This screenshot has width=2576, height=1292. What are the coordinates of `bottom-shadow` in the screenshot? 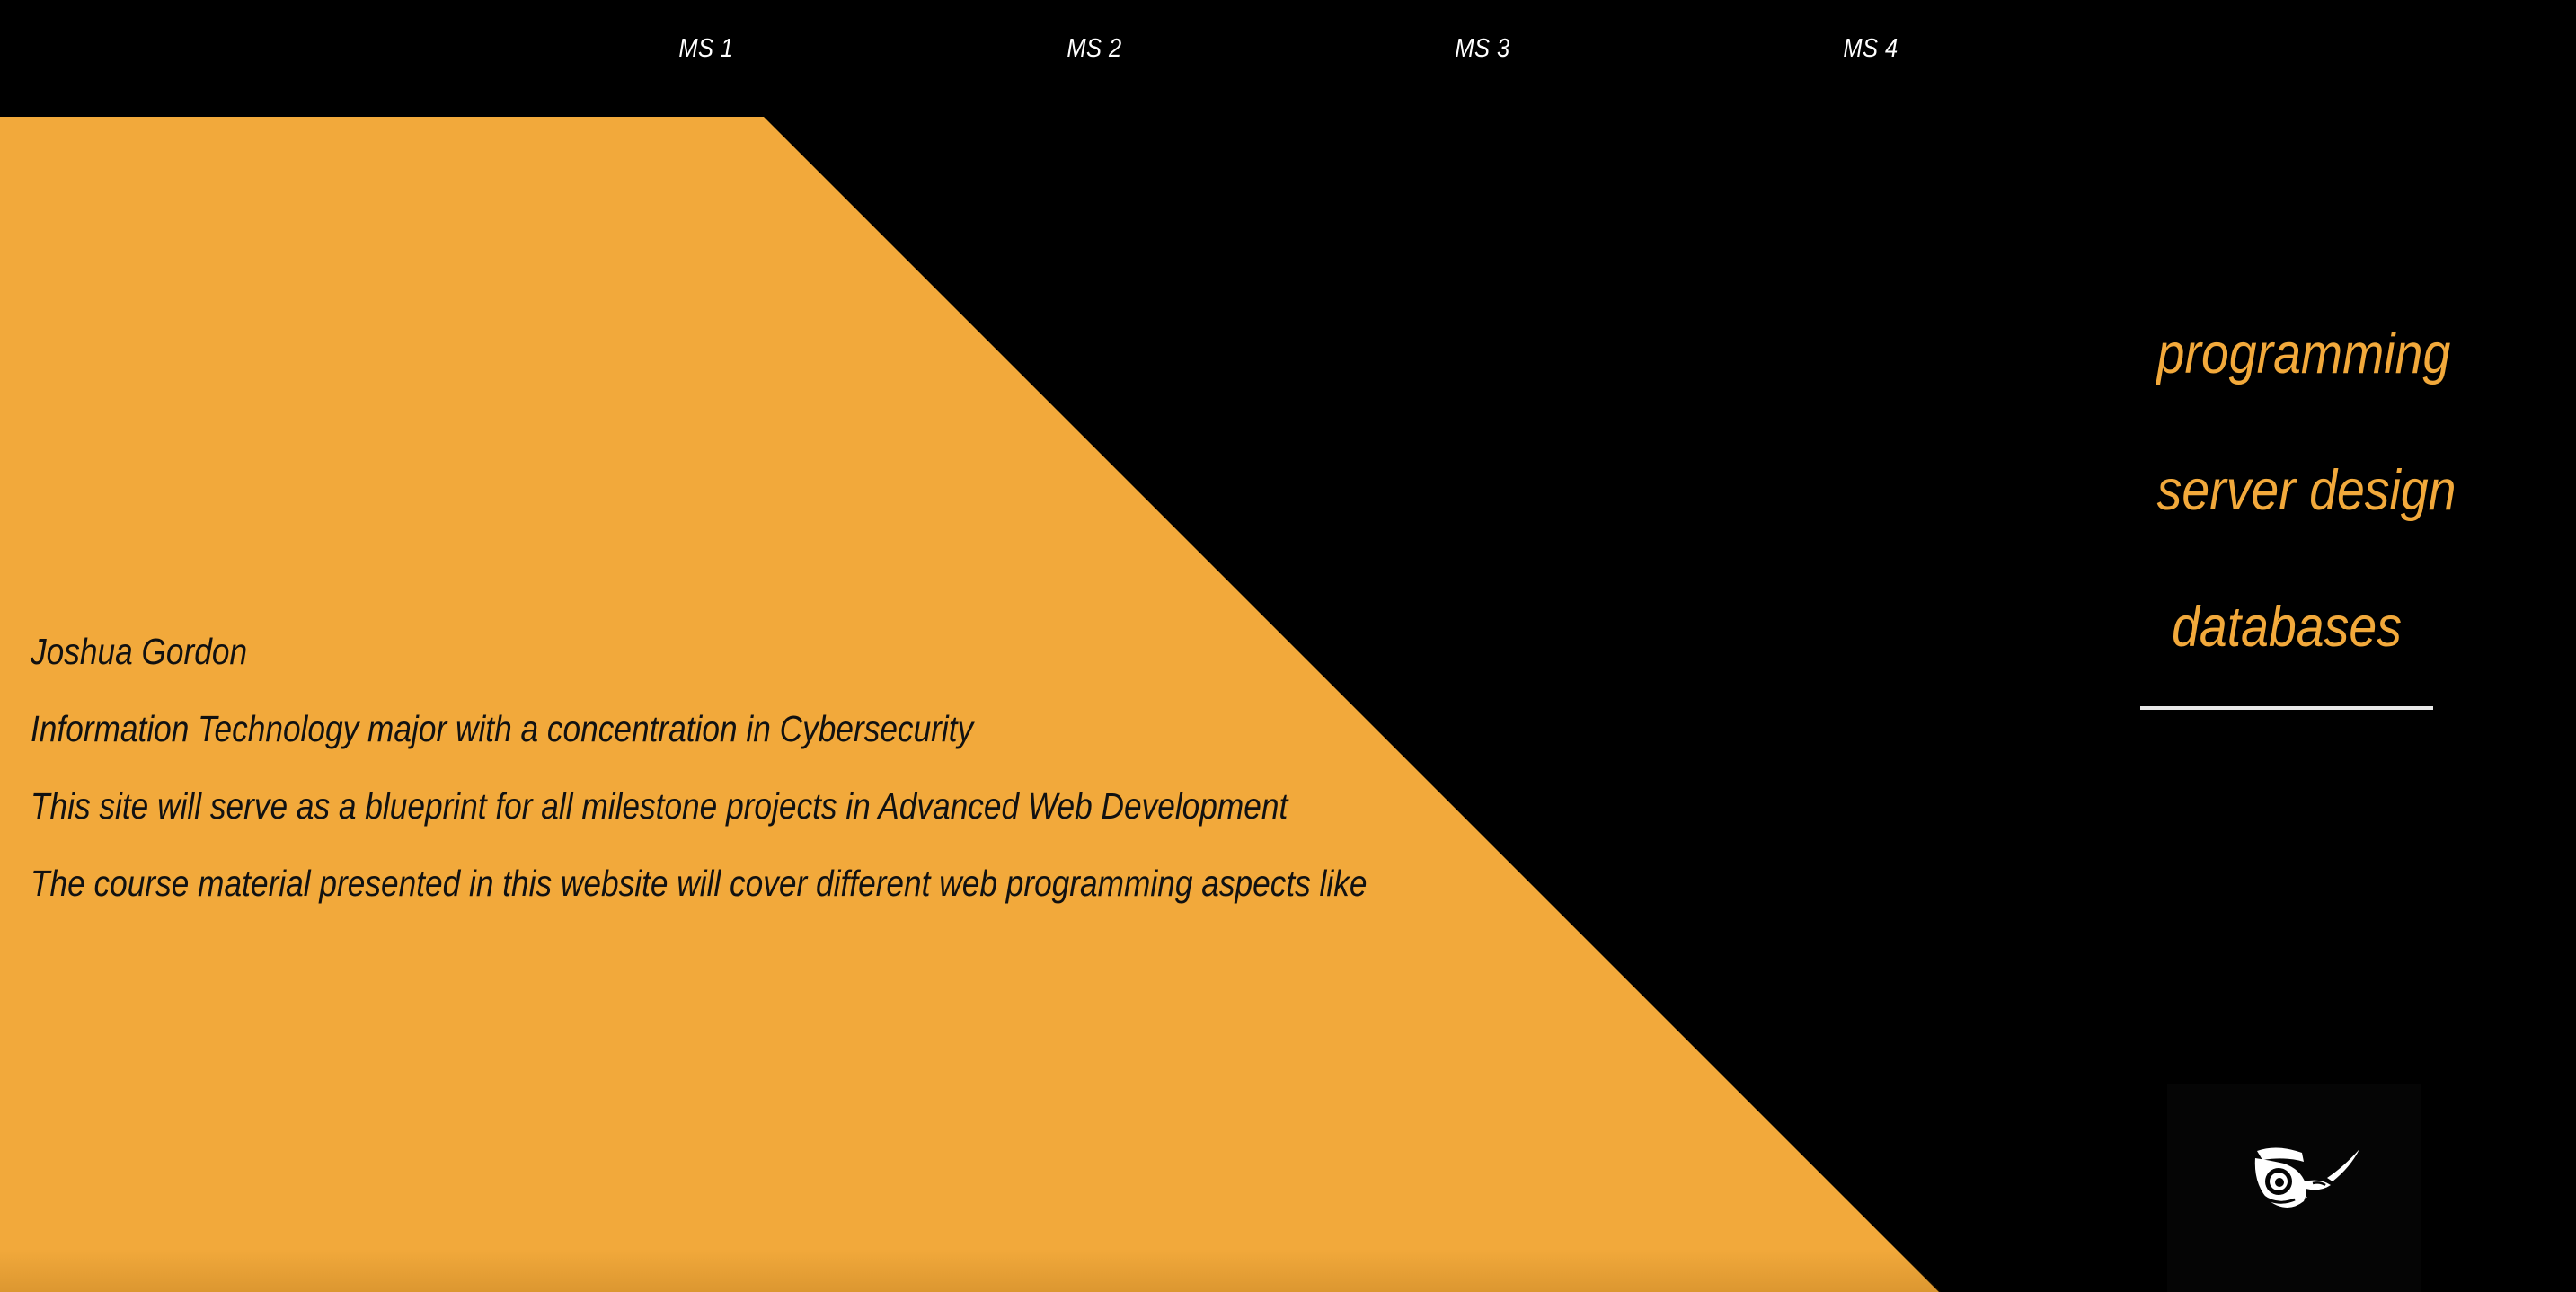 It's located at (971, 1270).